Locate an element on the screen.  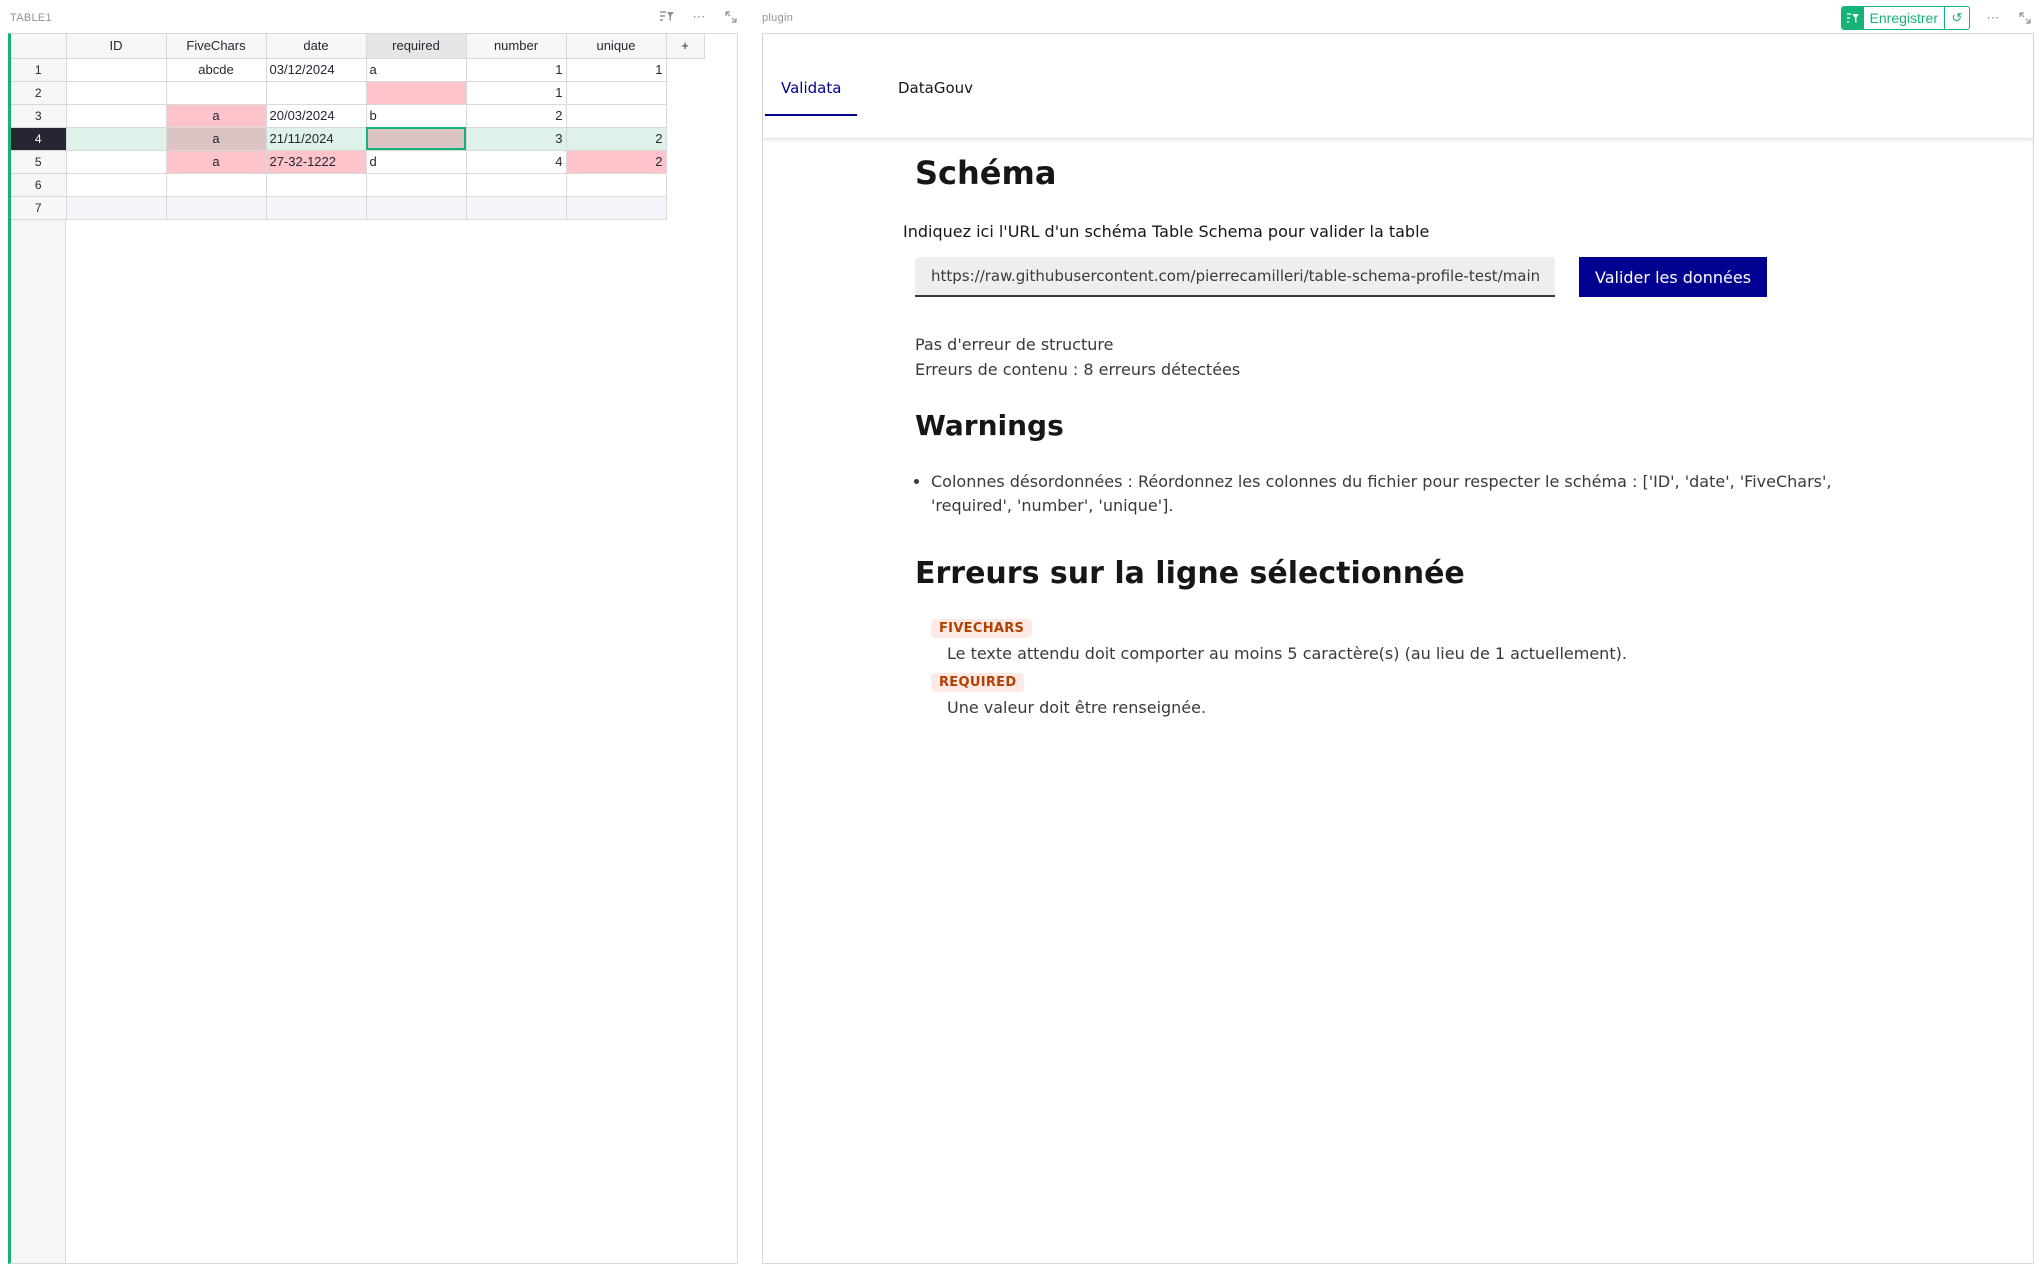
column-header-unique: unique is located at coordinates (616, 46).